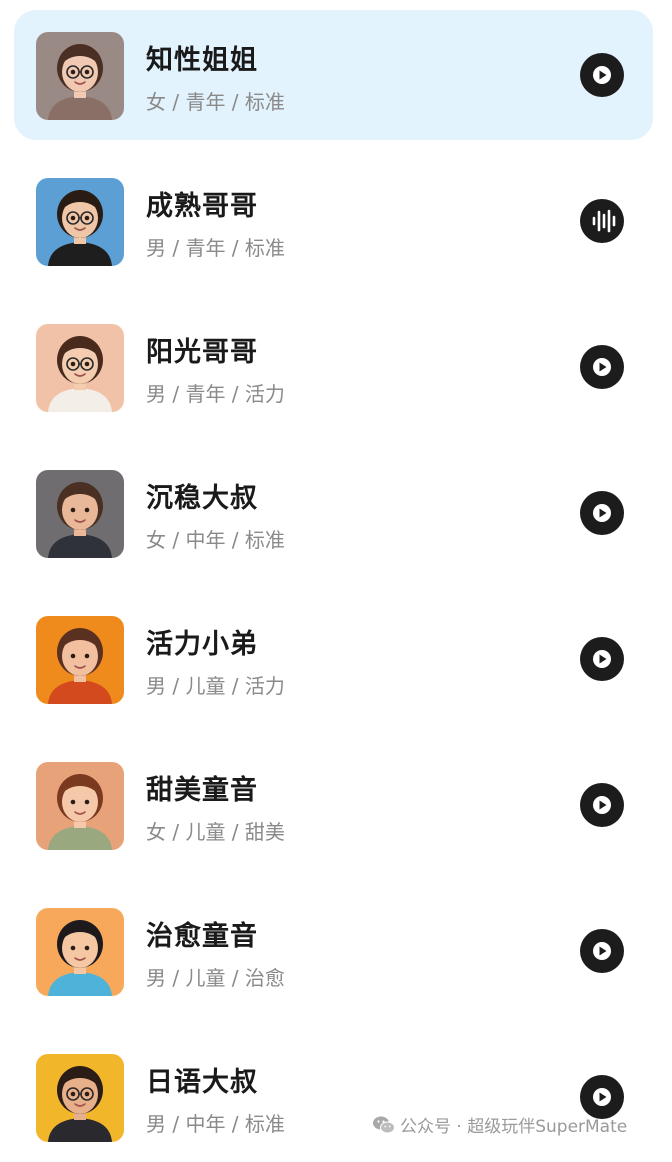  I want to click on voice-name: 甜美童音, so click(202, 790).